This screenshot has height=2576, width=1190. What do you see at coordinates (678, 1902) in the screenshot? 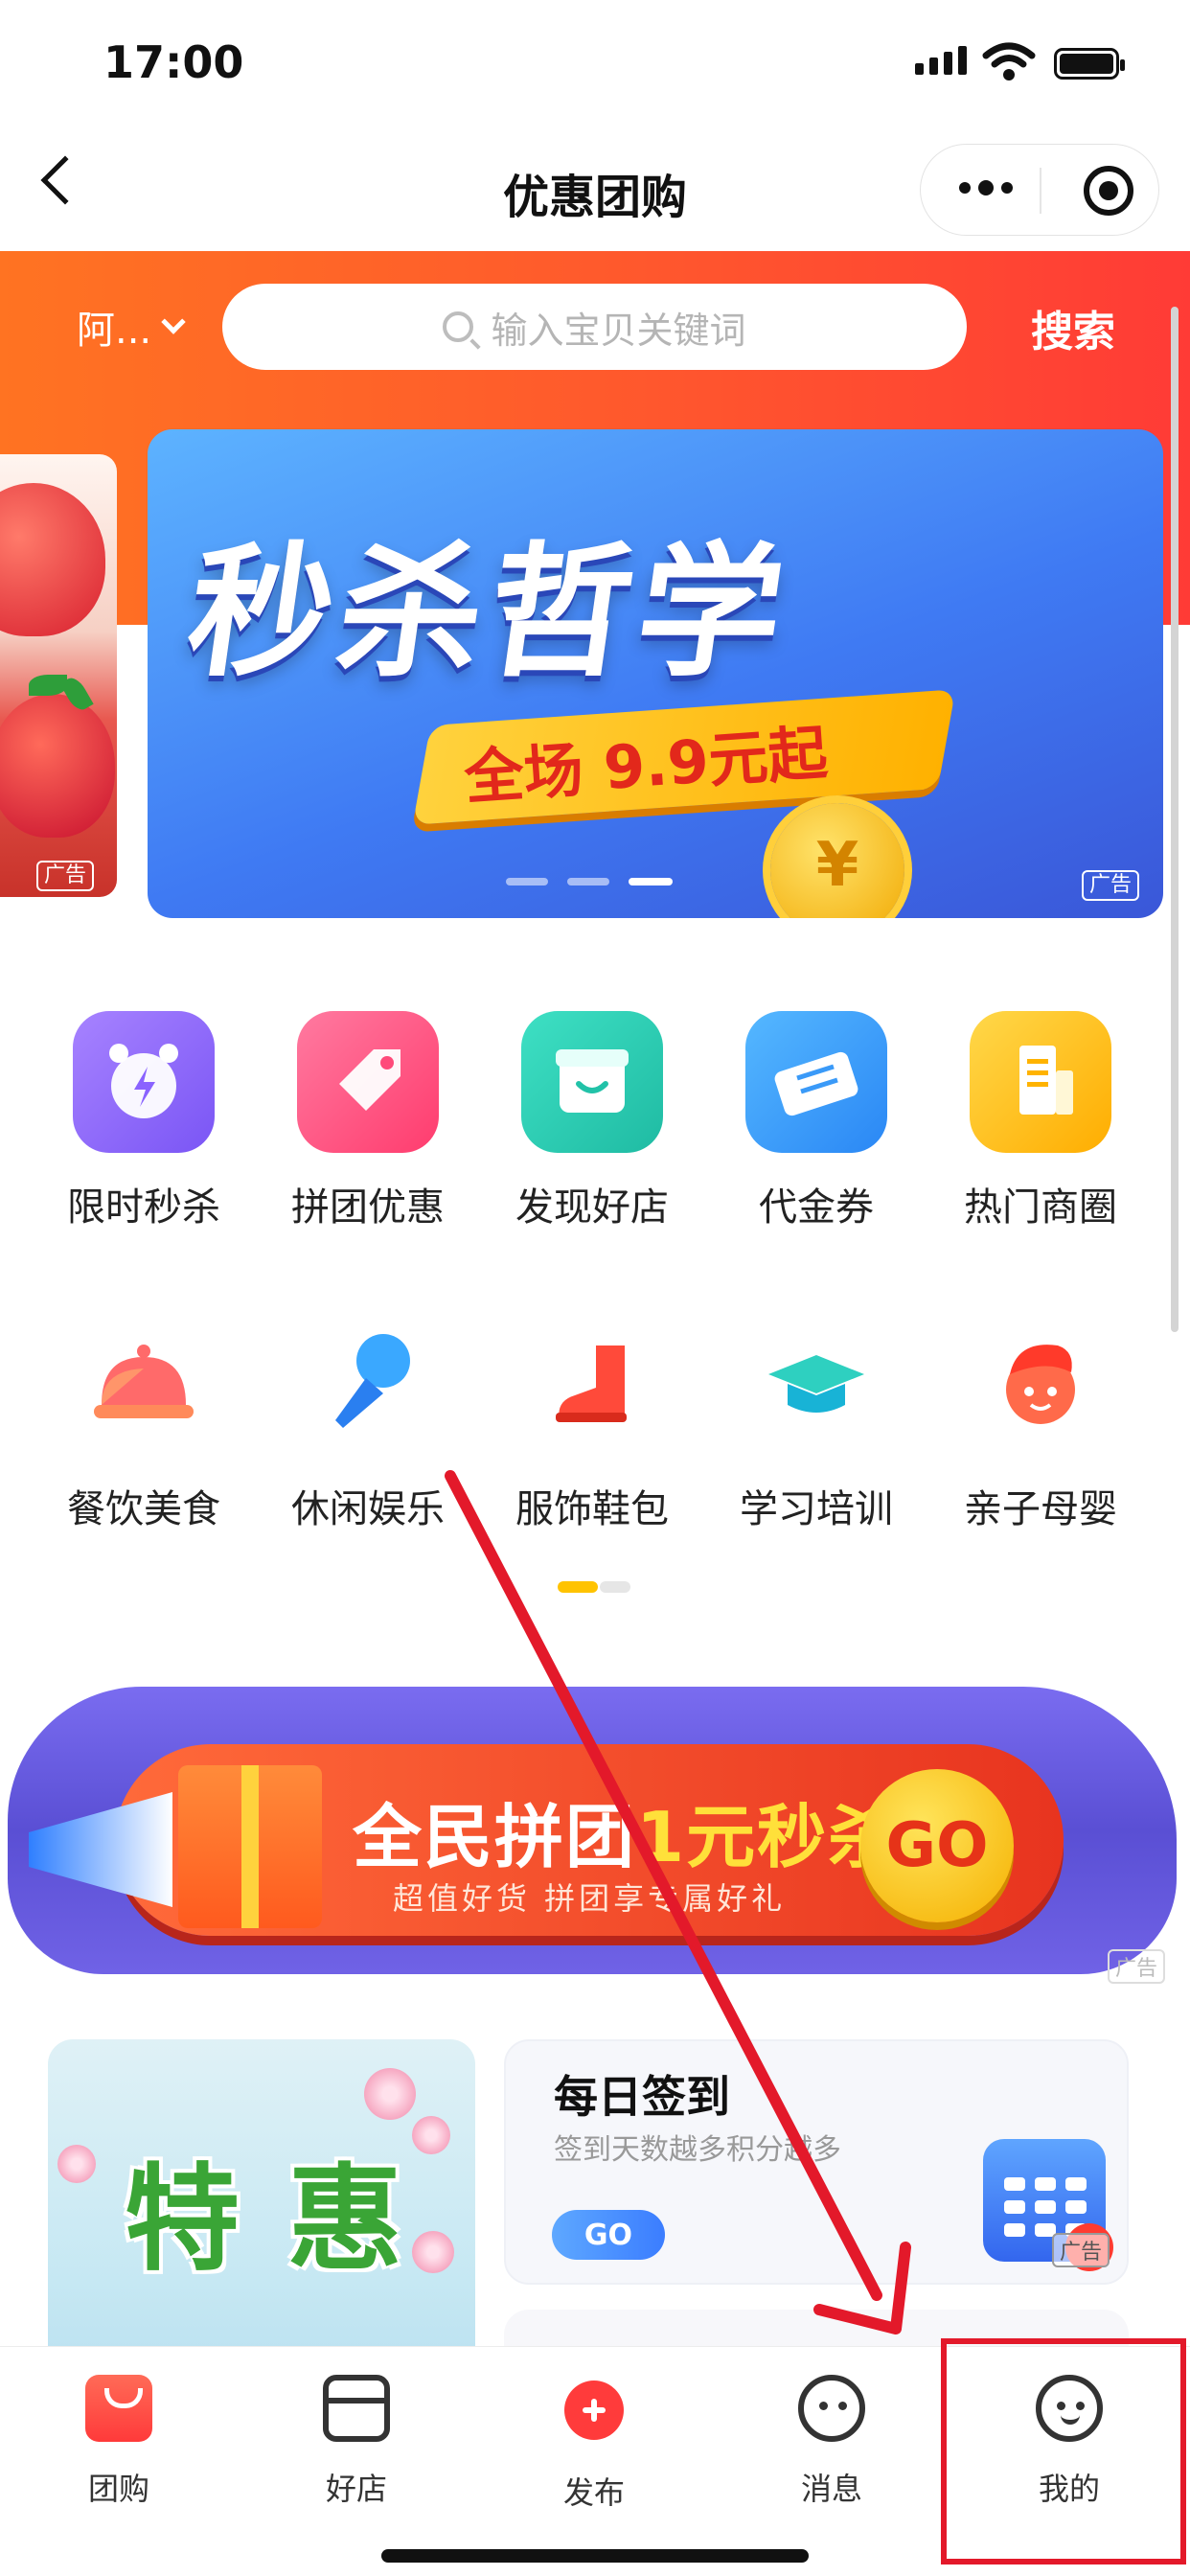
I see `annotation-arrow` at bounding box center [678, 1902].